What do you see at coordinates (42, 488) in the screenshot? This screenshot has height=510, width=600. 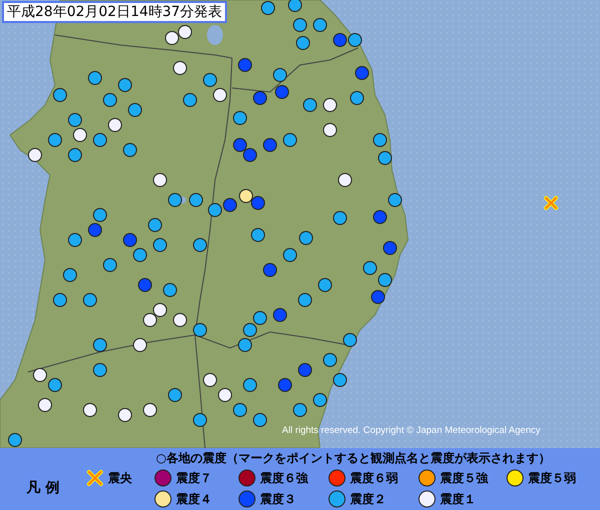 I see `legend-title: 凡 例` at bounding box center [42, 488].